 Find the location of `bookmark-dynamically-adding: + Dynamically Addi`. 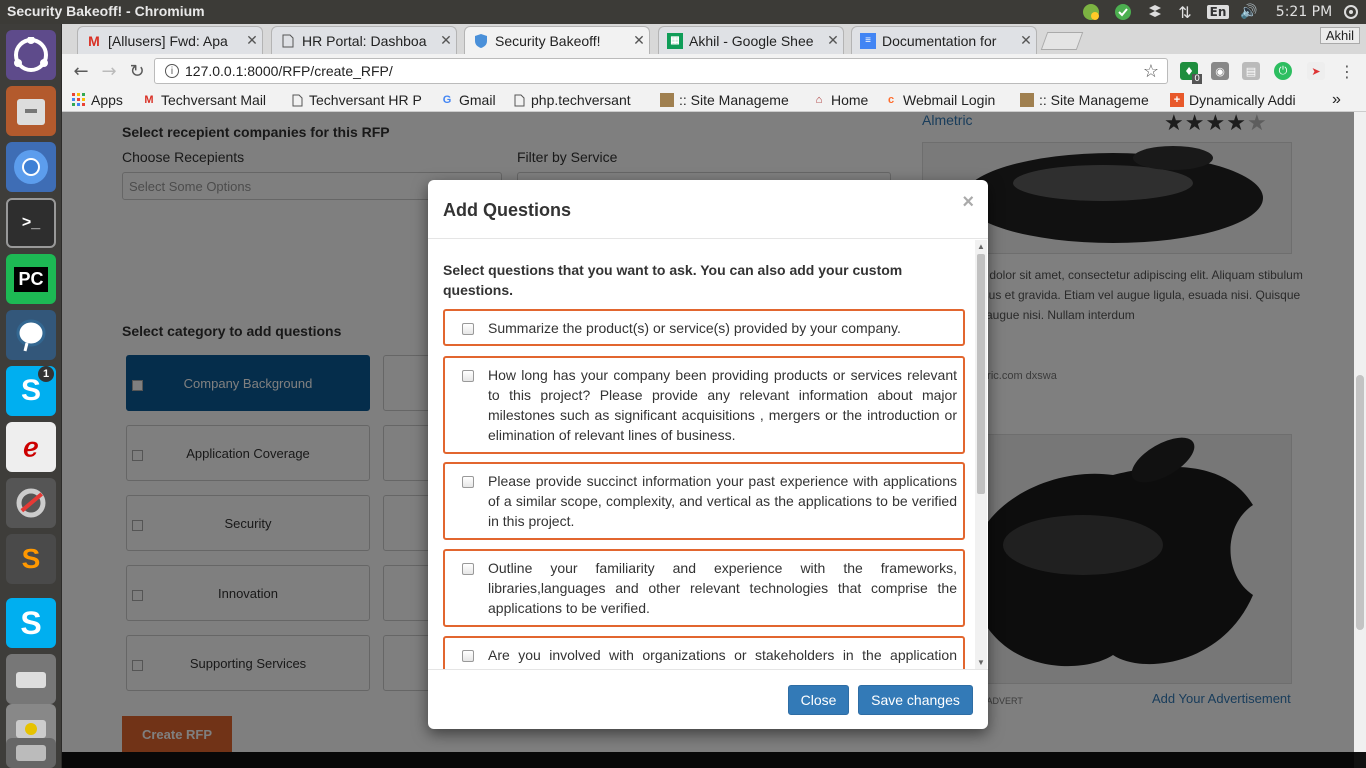

bookmark-dynamically-adding: + Dynamically Addi is located at coordinates (1245, 100).